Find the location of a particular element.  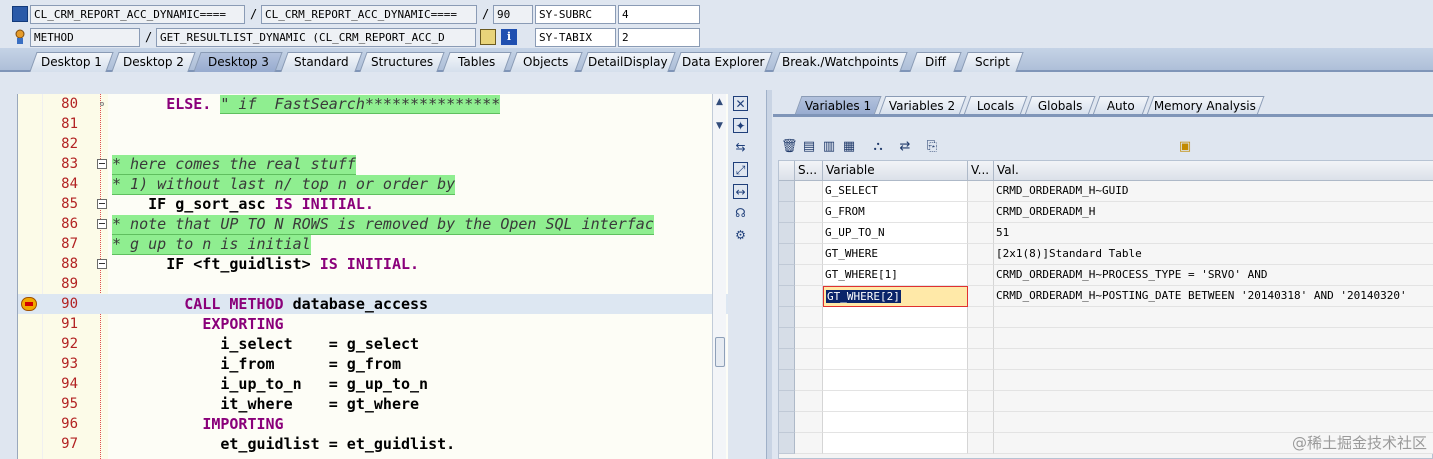

source-icon is located at coordinates (488, 37).